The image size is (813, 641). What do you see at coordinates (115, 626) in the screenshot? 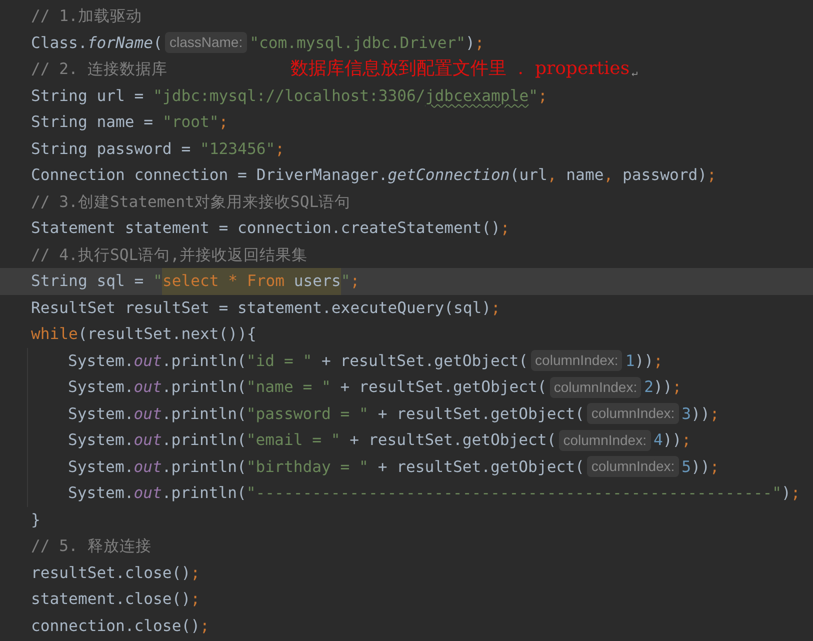
I see `code-text: connection.close()` at bounding box center [115, 626].